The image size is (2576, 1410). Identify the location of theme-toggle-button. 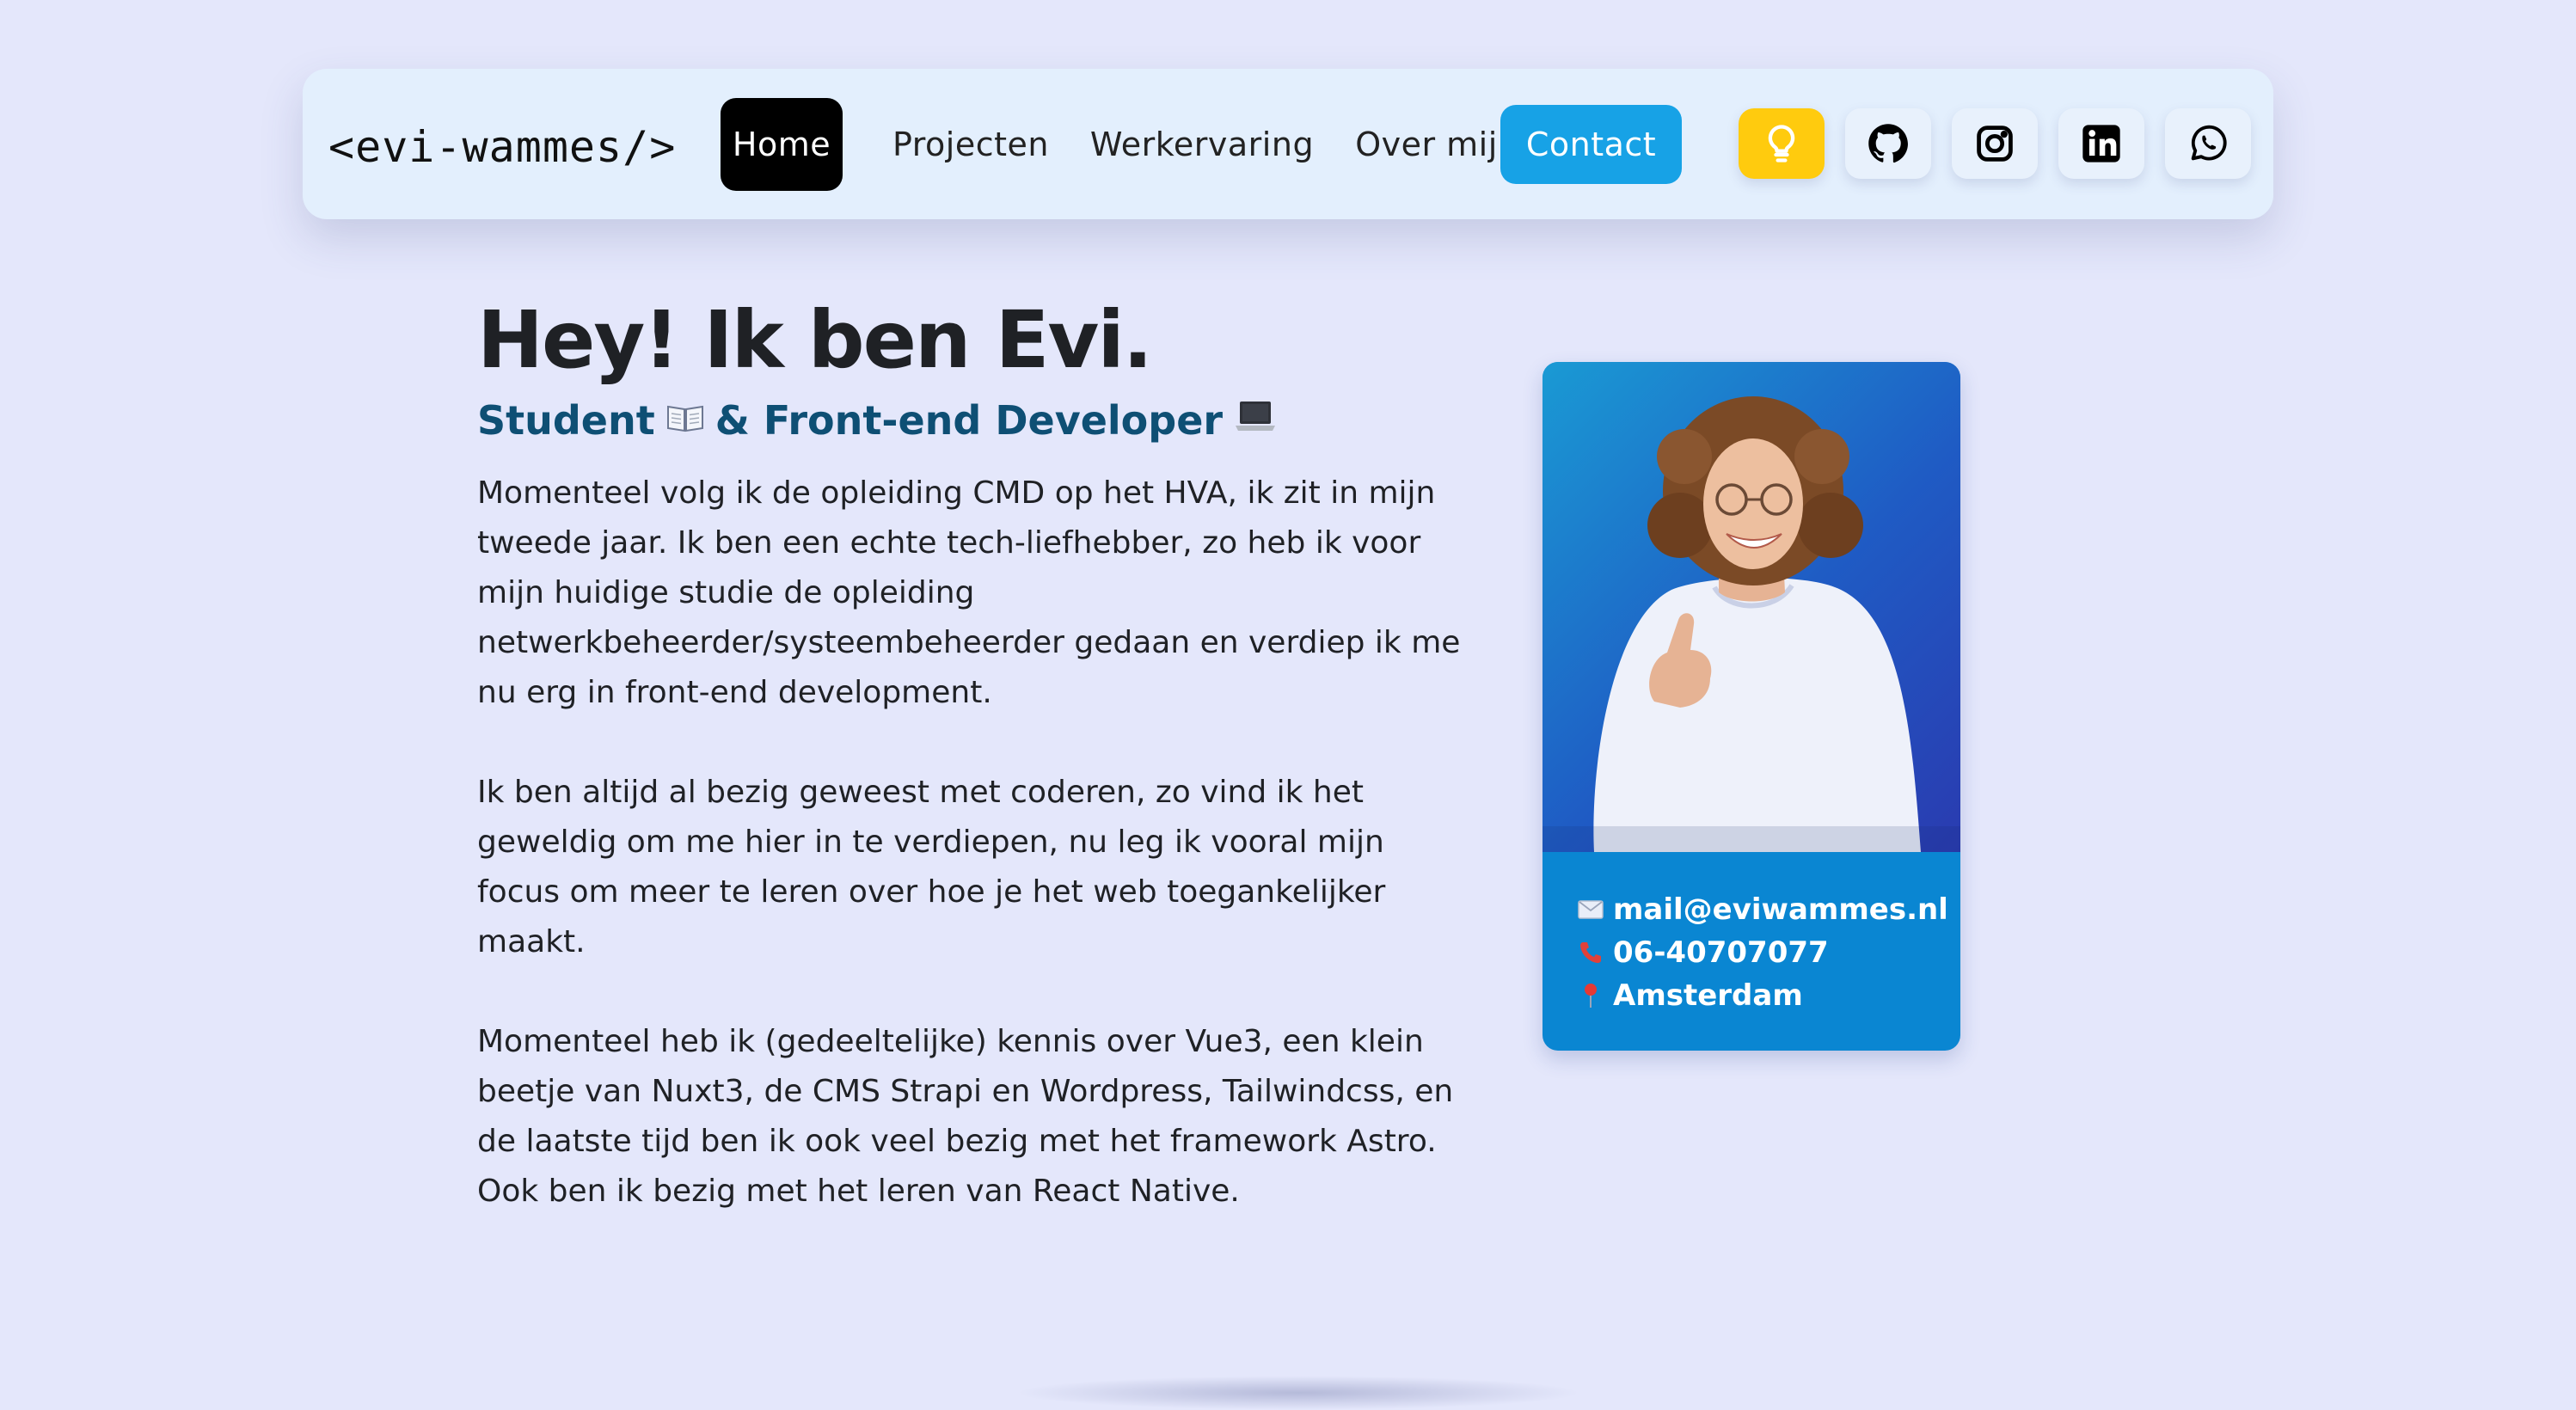
(1782, 143).